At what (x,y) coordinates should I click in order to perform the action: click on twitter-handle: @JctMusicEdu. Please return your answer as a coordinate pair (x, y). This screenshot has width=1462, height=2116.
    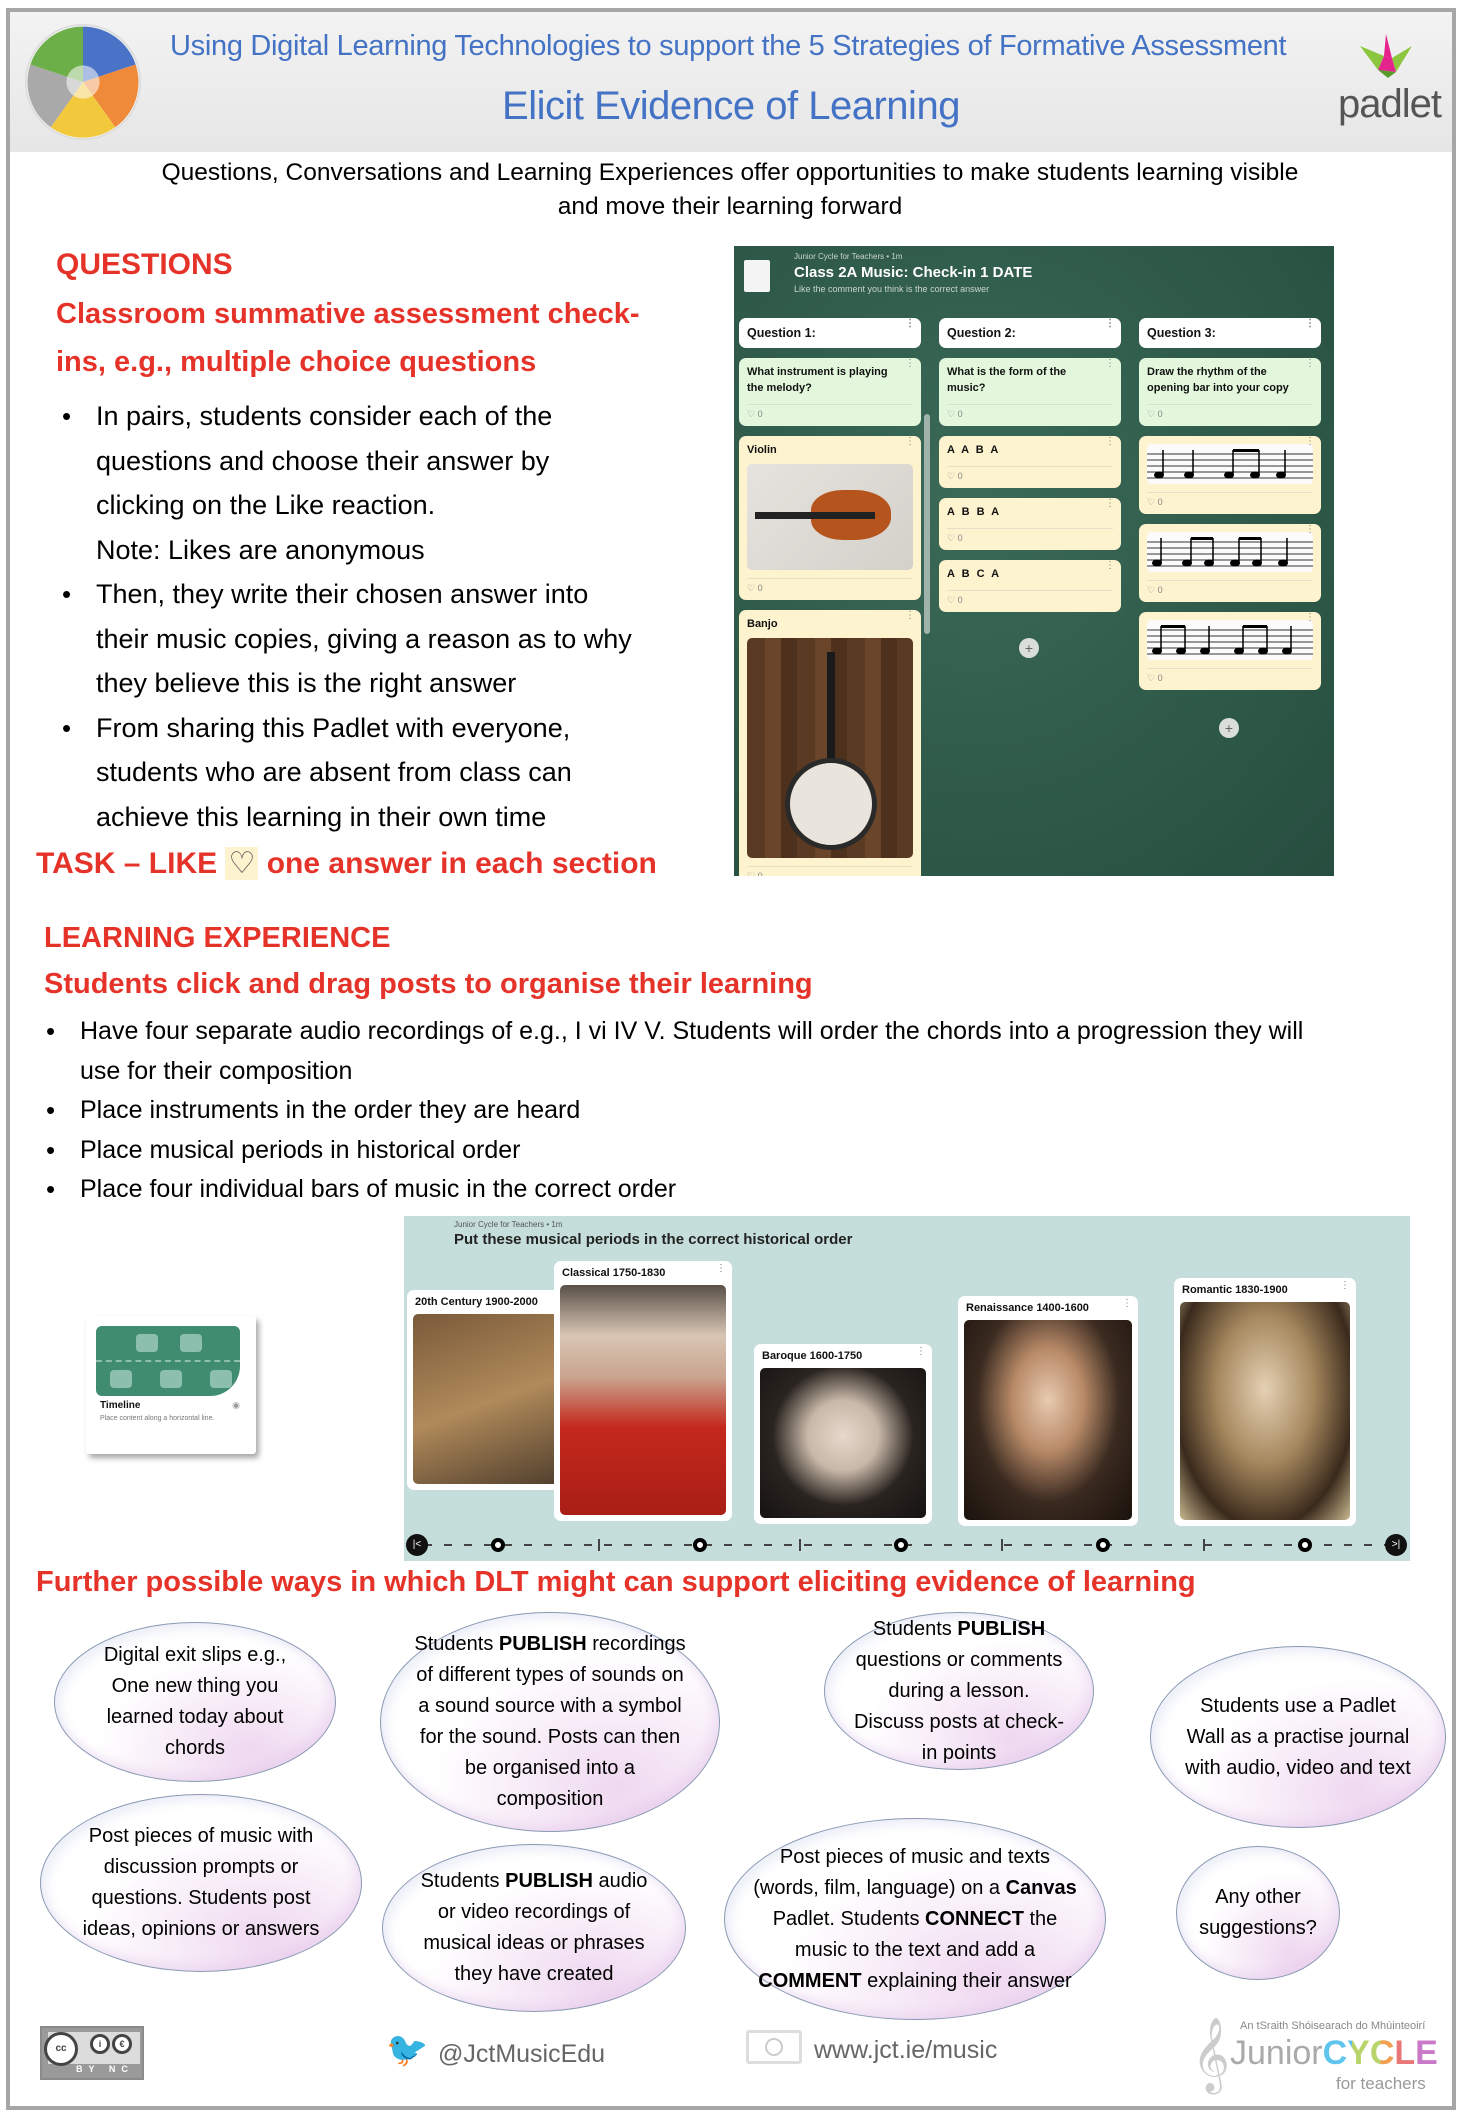
    Looking at the image, I should click on (521, 2054).